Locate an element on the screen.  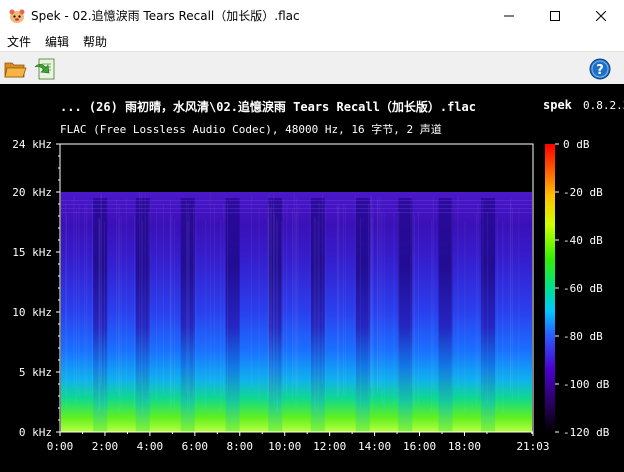
x-tick-label: 12:00 is located at coordinates (329, 446).